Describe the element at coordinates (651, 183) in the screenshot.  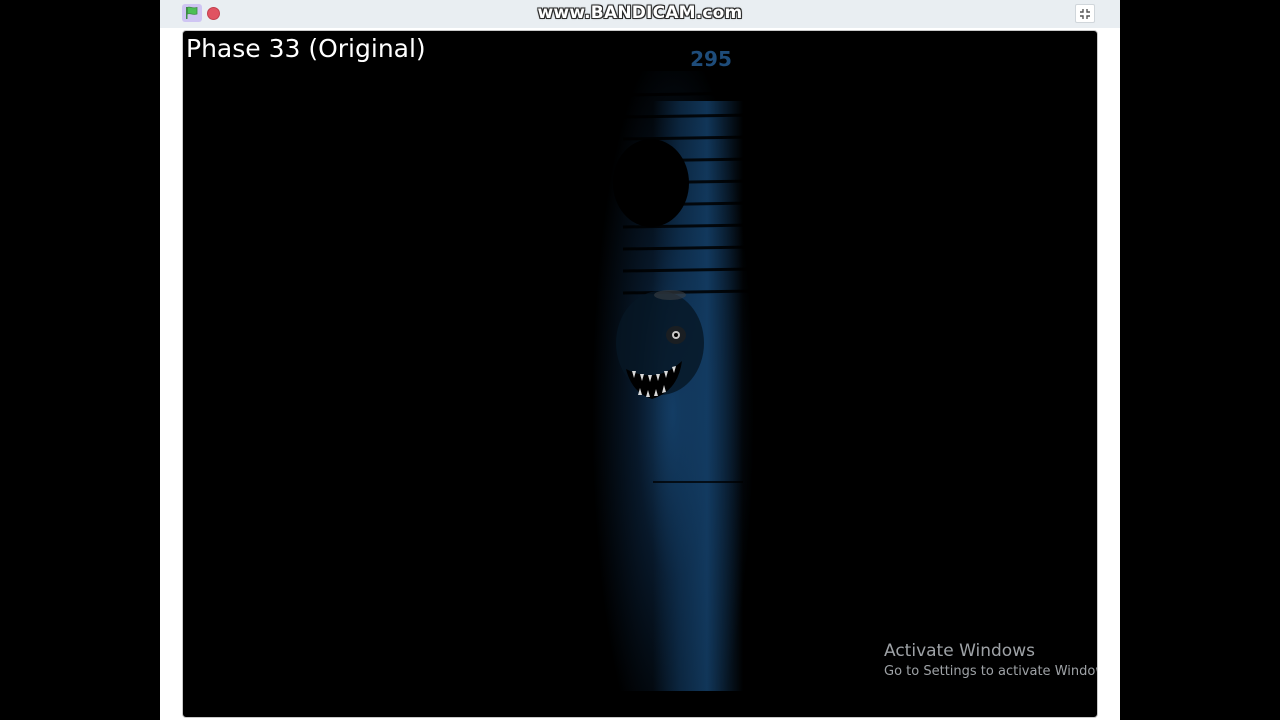
I see `shadow-figure-head` at that location.